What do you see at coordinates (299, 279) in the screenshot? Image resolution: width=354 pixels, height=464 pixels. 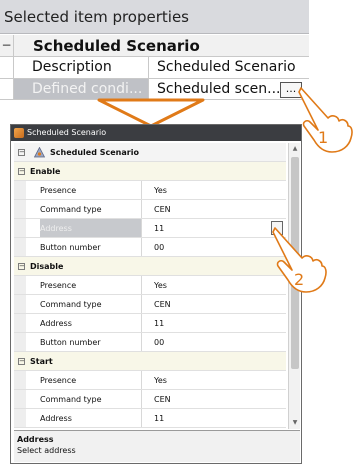 I see `callout-number: 2` at bounding box center [299, 279].